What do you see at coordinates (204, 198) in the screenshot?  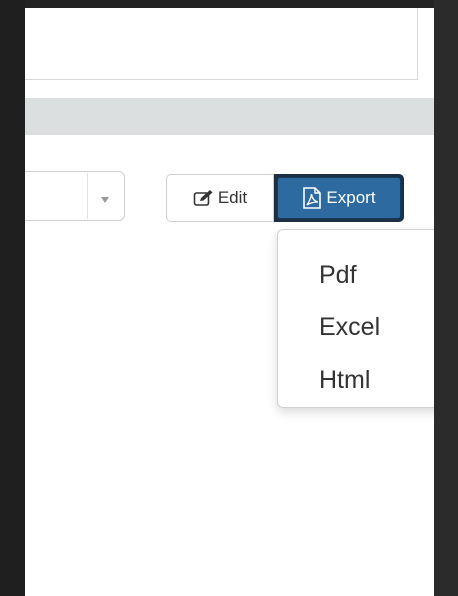 I see `edit-icon` at bounding box center [204, 198].